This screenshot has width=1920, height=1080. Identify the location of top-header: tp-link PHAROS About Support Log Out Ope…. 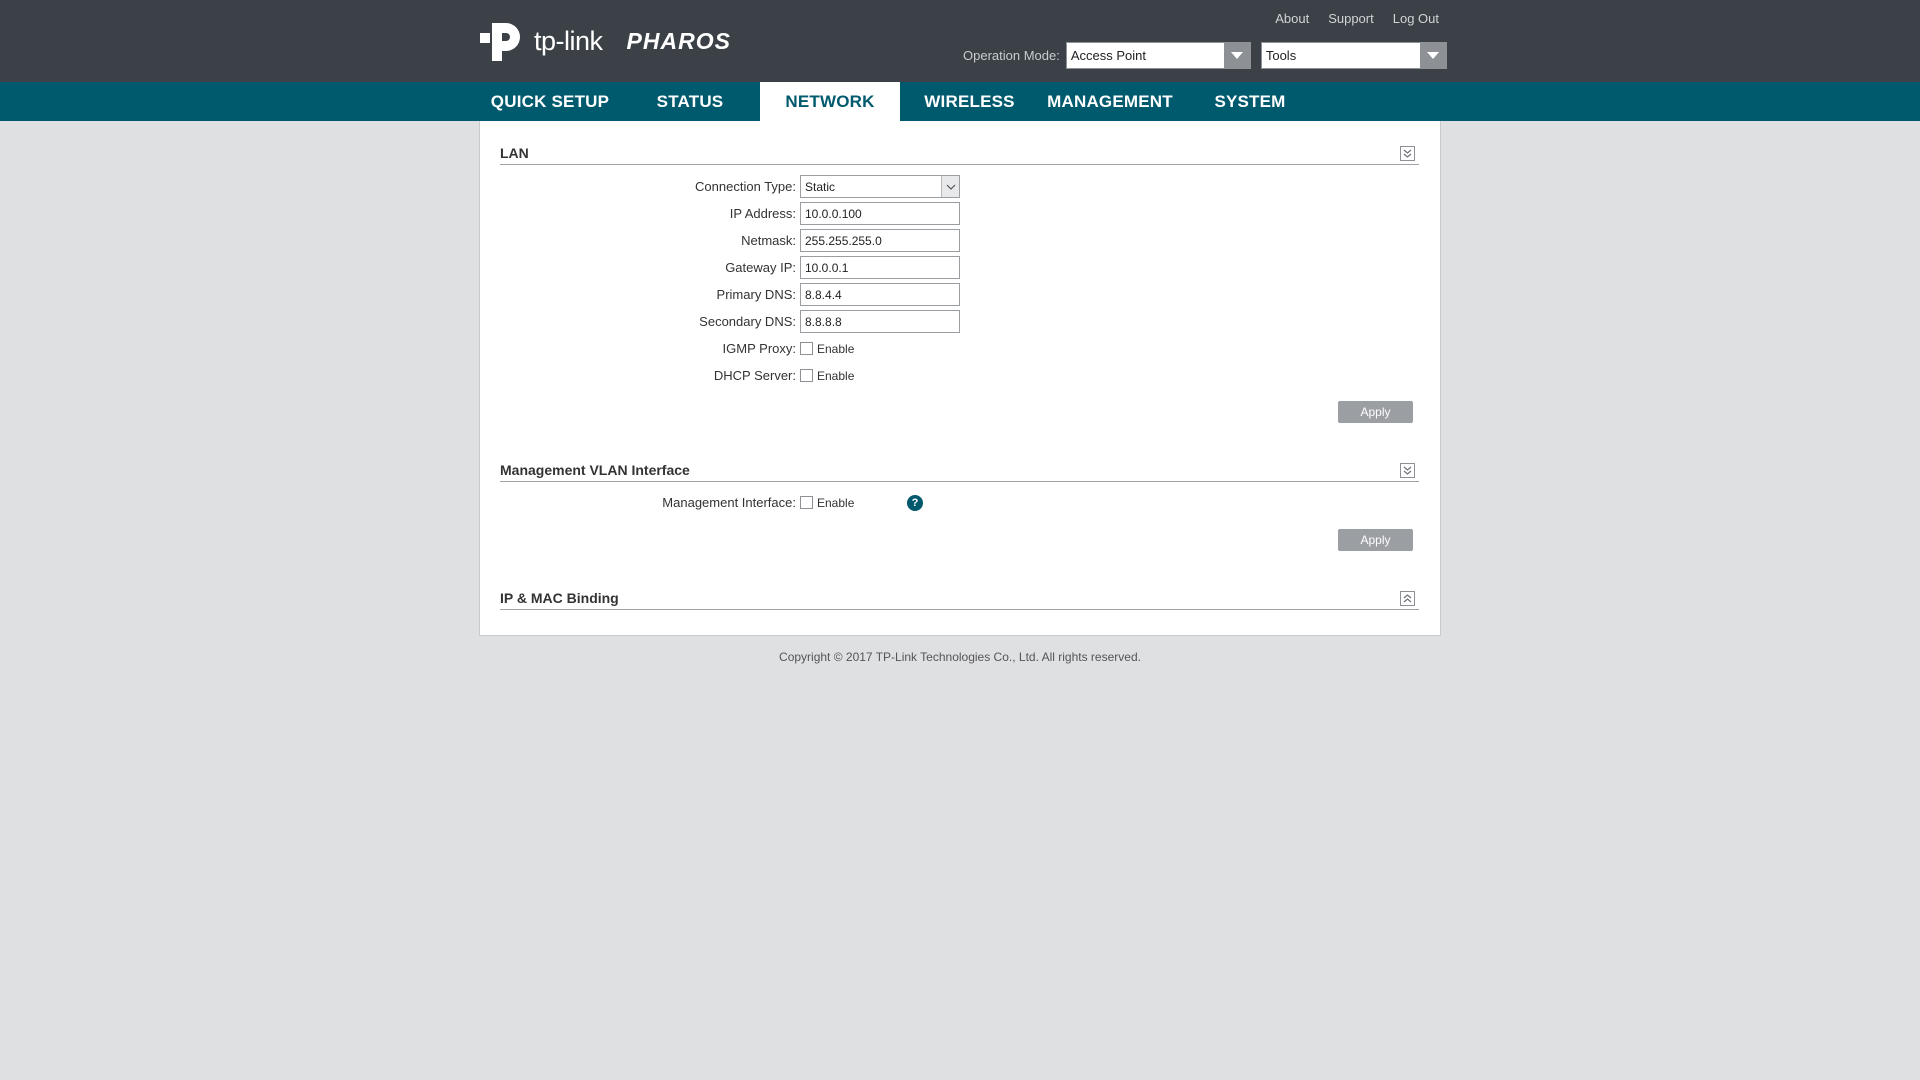
(960, 41).